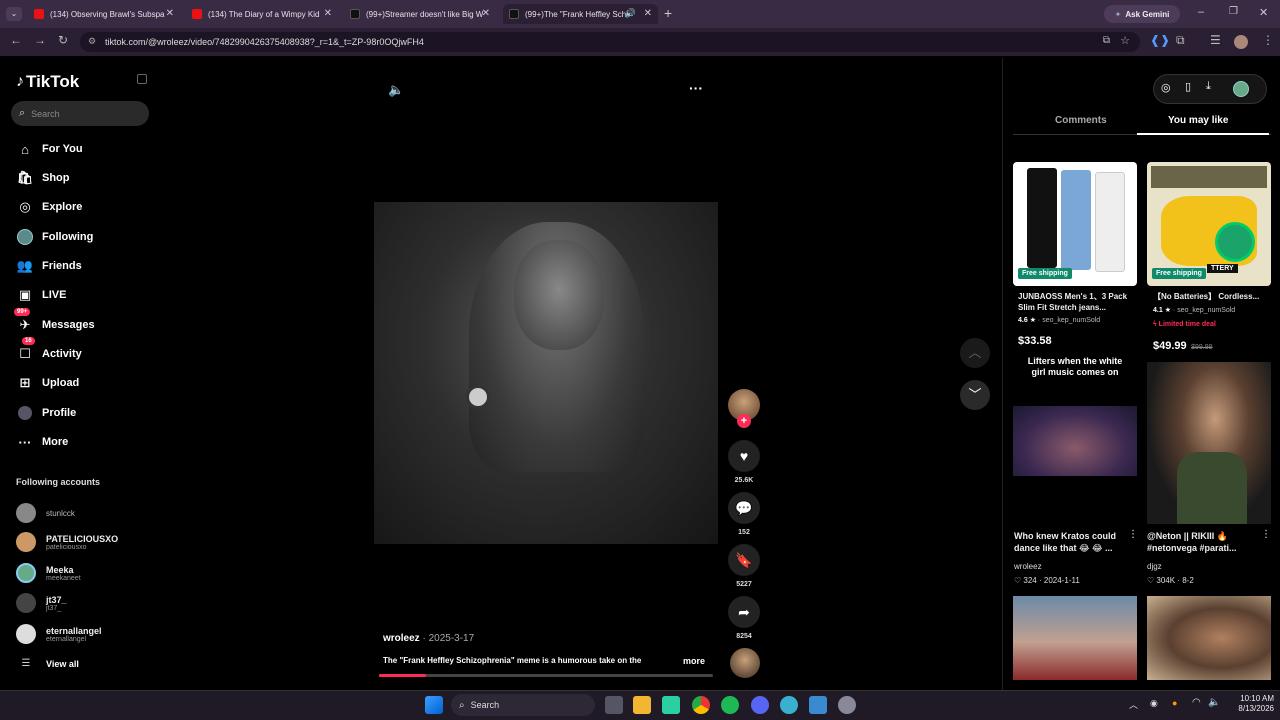 This screenshot has width=1280, height=720. I want to click on nav-messages: ✈ 99+ Messages, so click(54, 321).